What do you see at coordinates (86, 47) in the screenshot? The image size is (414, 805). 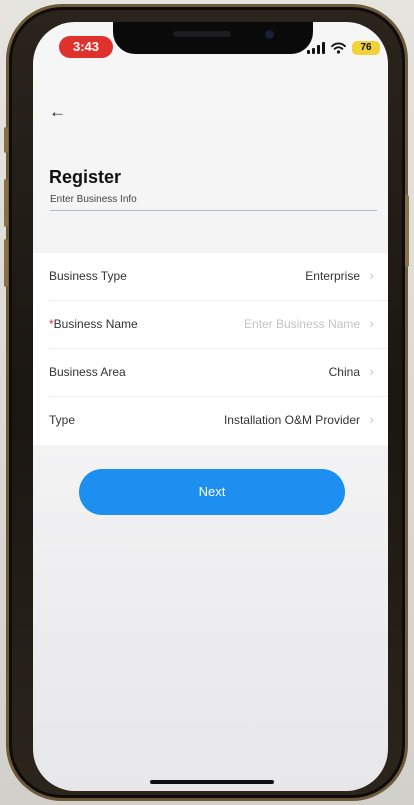 I see `status-time: 3:43` at bounding box center [86, 47].